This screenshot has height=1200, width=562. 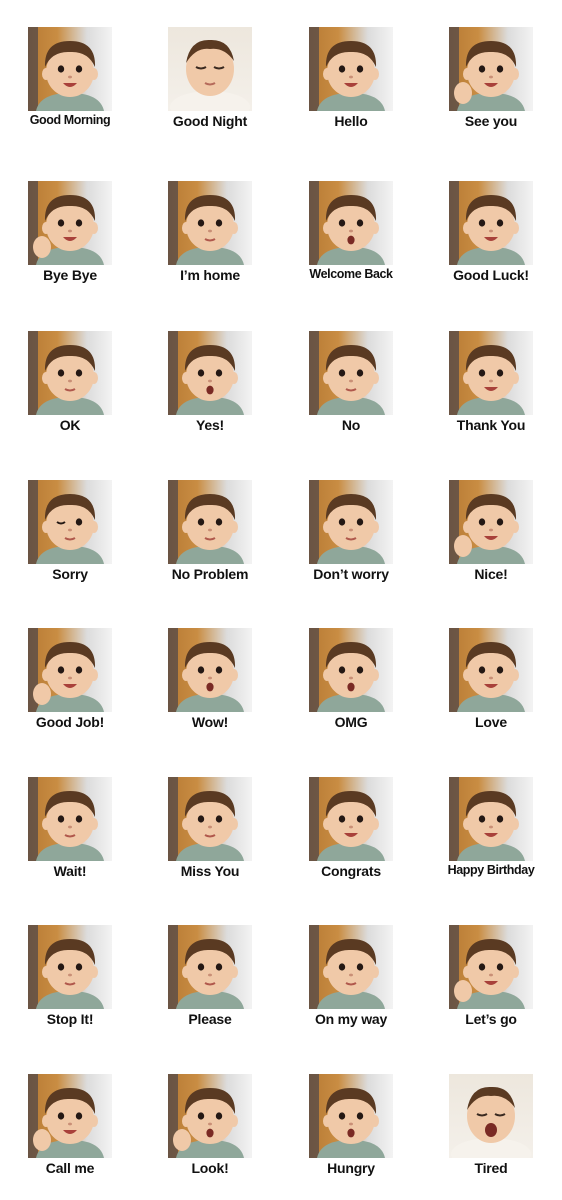 What do you see at coordinates (210, 275) in the screenshot?
I see `sticker-label: I’m home` at bounding box center [210, 275].